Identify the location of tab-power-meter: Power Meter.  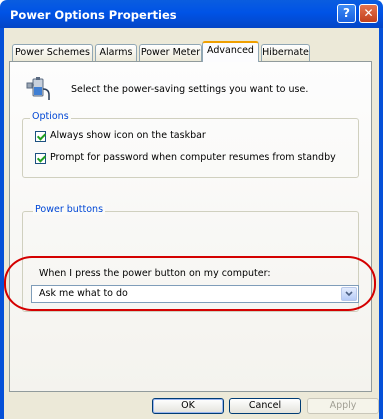
(170, 52).